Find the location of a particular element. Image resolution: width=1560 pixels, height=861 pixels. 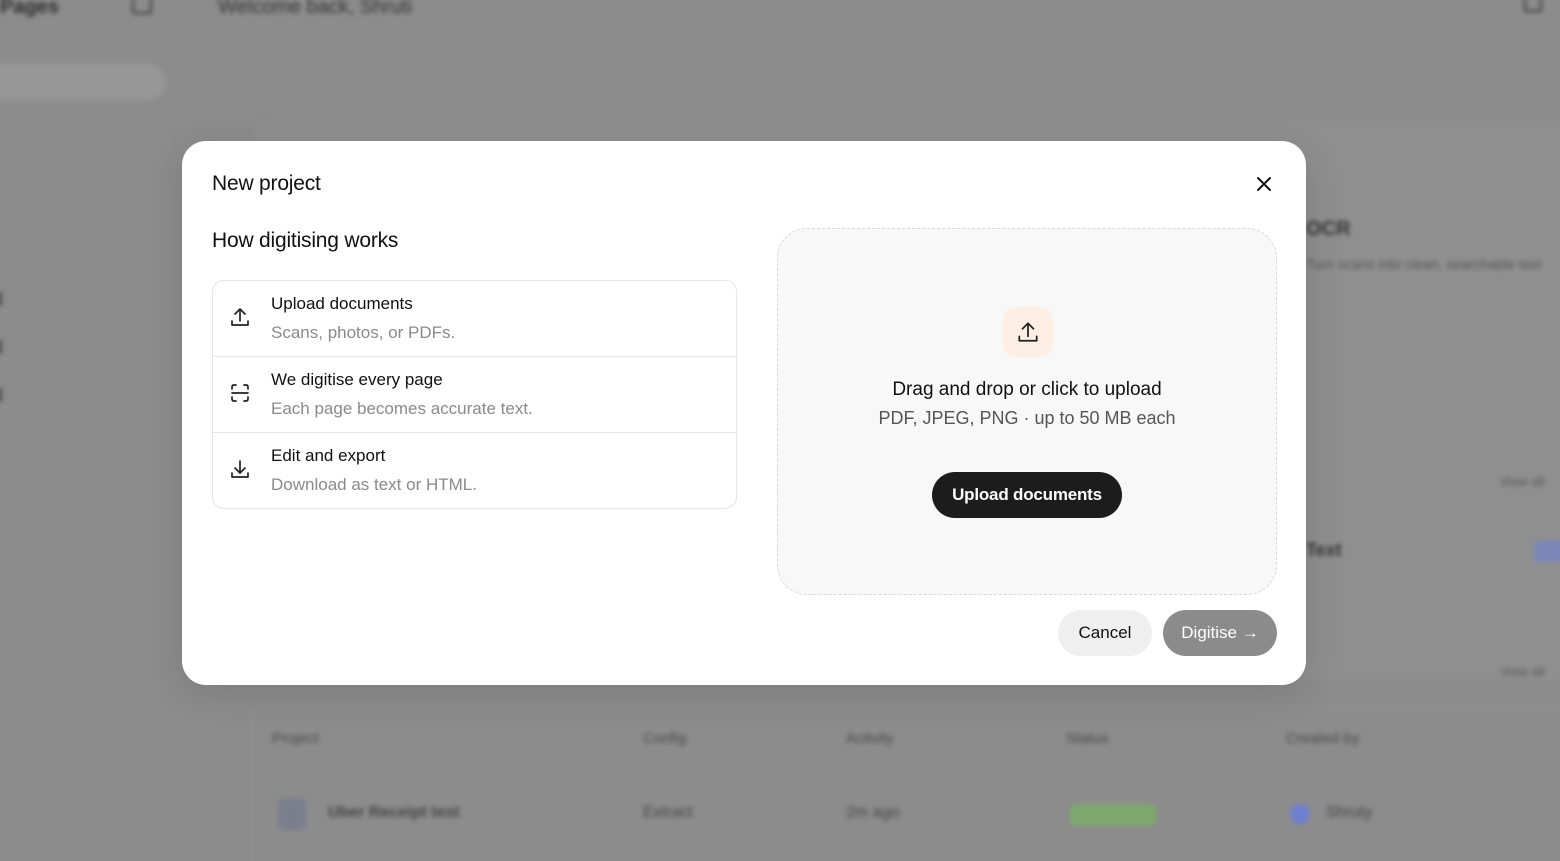

modal-title: New project is located at coordinates (266, 183).